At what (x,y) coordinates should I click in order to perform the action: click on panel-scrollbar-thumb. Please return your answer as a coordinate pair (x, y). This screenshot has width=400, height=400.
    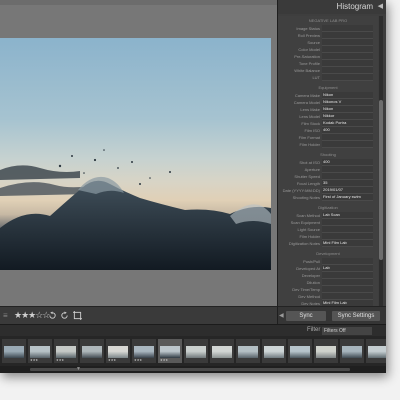
    Looking at the image, I should click on (381, 180).